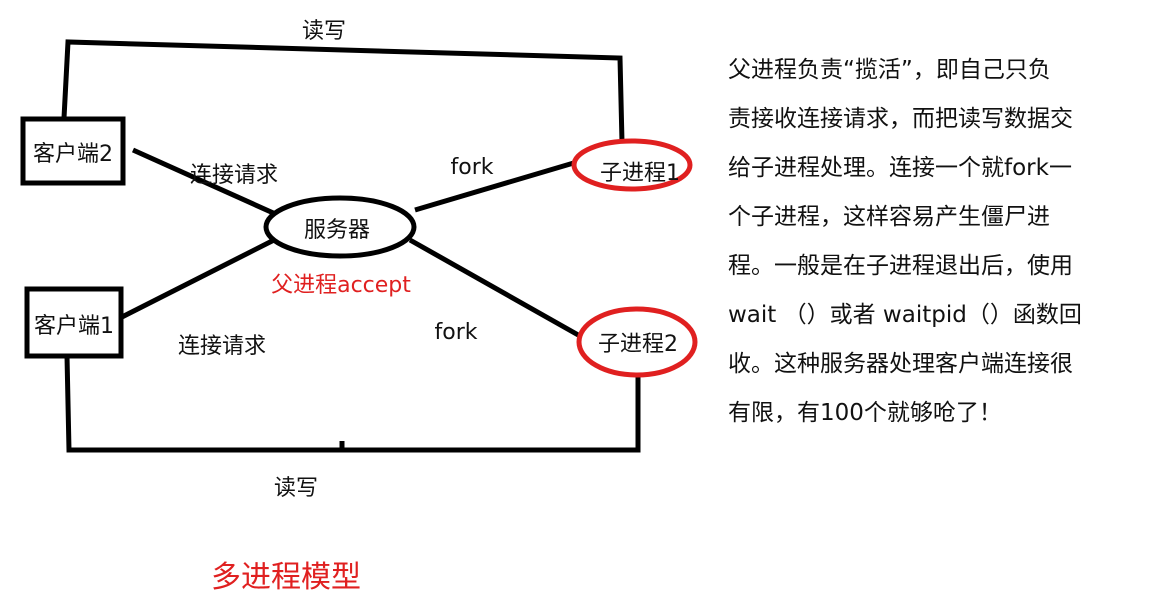 This screenshot has width=1149, height=610. I want to click on explanation-line: 给子进程处理。连接一个就fork一, so click(900, 168).